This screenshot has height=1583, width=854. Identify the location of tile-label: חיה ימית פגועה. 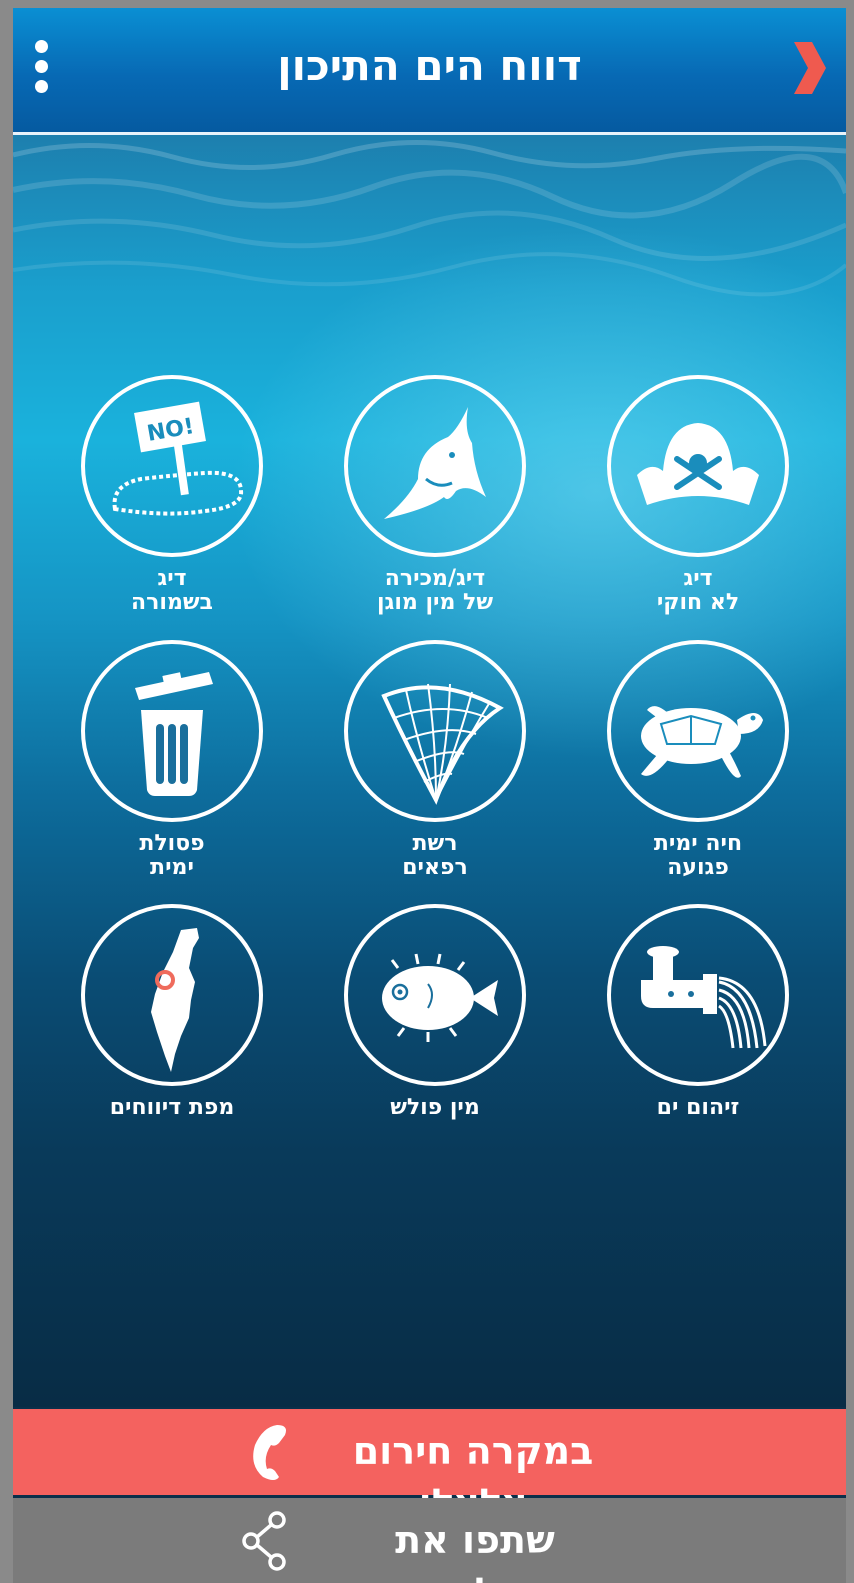
(698, 855).